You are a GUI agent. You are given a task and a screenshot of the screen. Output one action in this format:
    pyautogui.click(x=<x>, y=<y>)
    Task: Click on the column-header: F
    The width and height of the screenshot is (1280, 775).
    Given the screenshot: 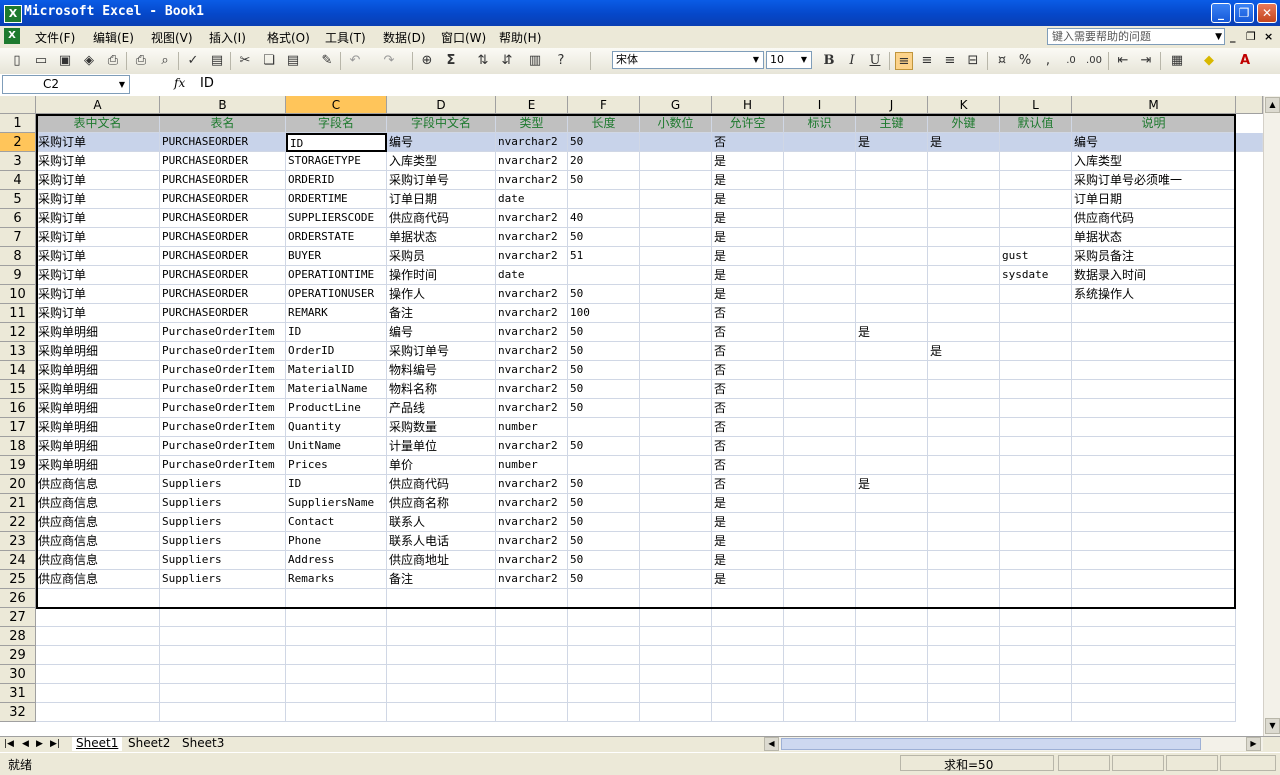 What is the action you would take?
    pyautogui.click(x=604, y=105)
    